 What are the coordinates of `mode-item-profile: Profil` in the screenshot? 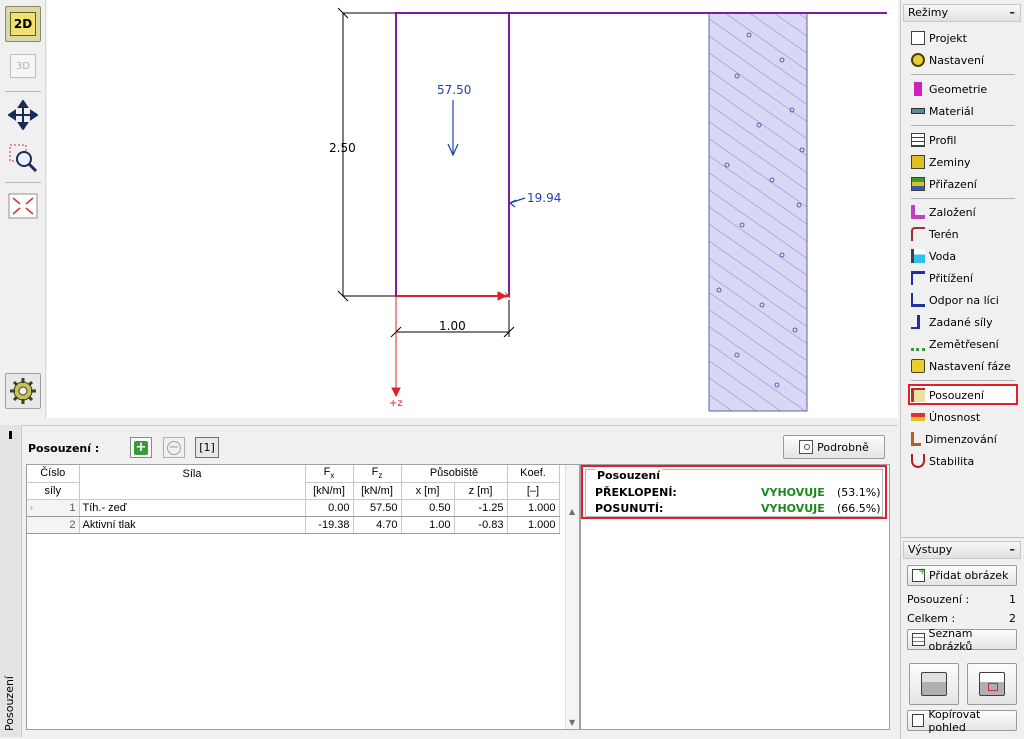 It's located at (933, 140).